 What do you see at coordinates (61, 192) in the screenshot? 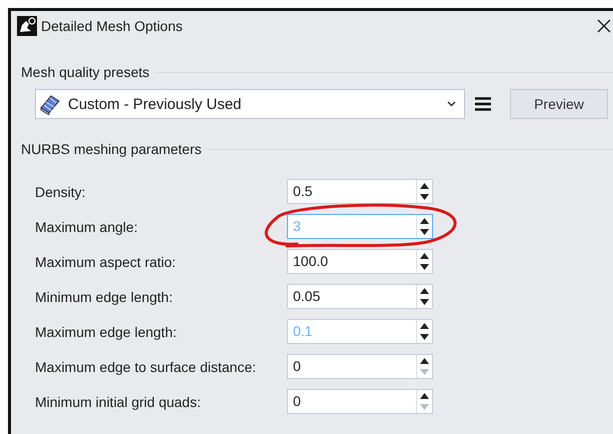
I see `parameter-label: Density:` at bounding box center [61, 192].